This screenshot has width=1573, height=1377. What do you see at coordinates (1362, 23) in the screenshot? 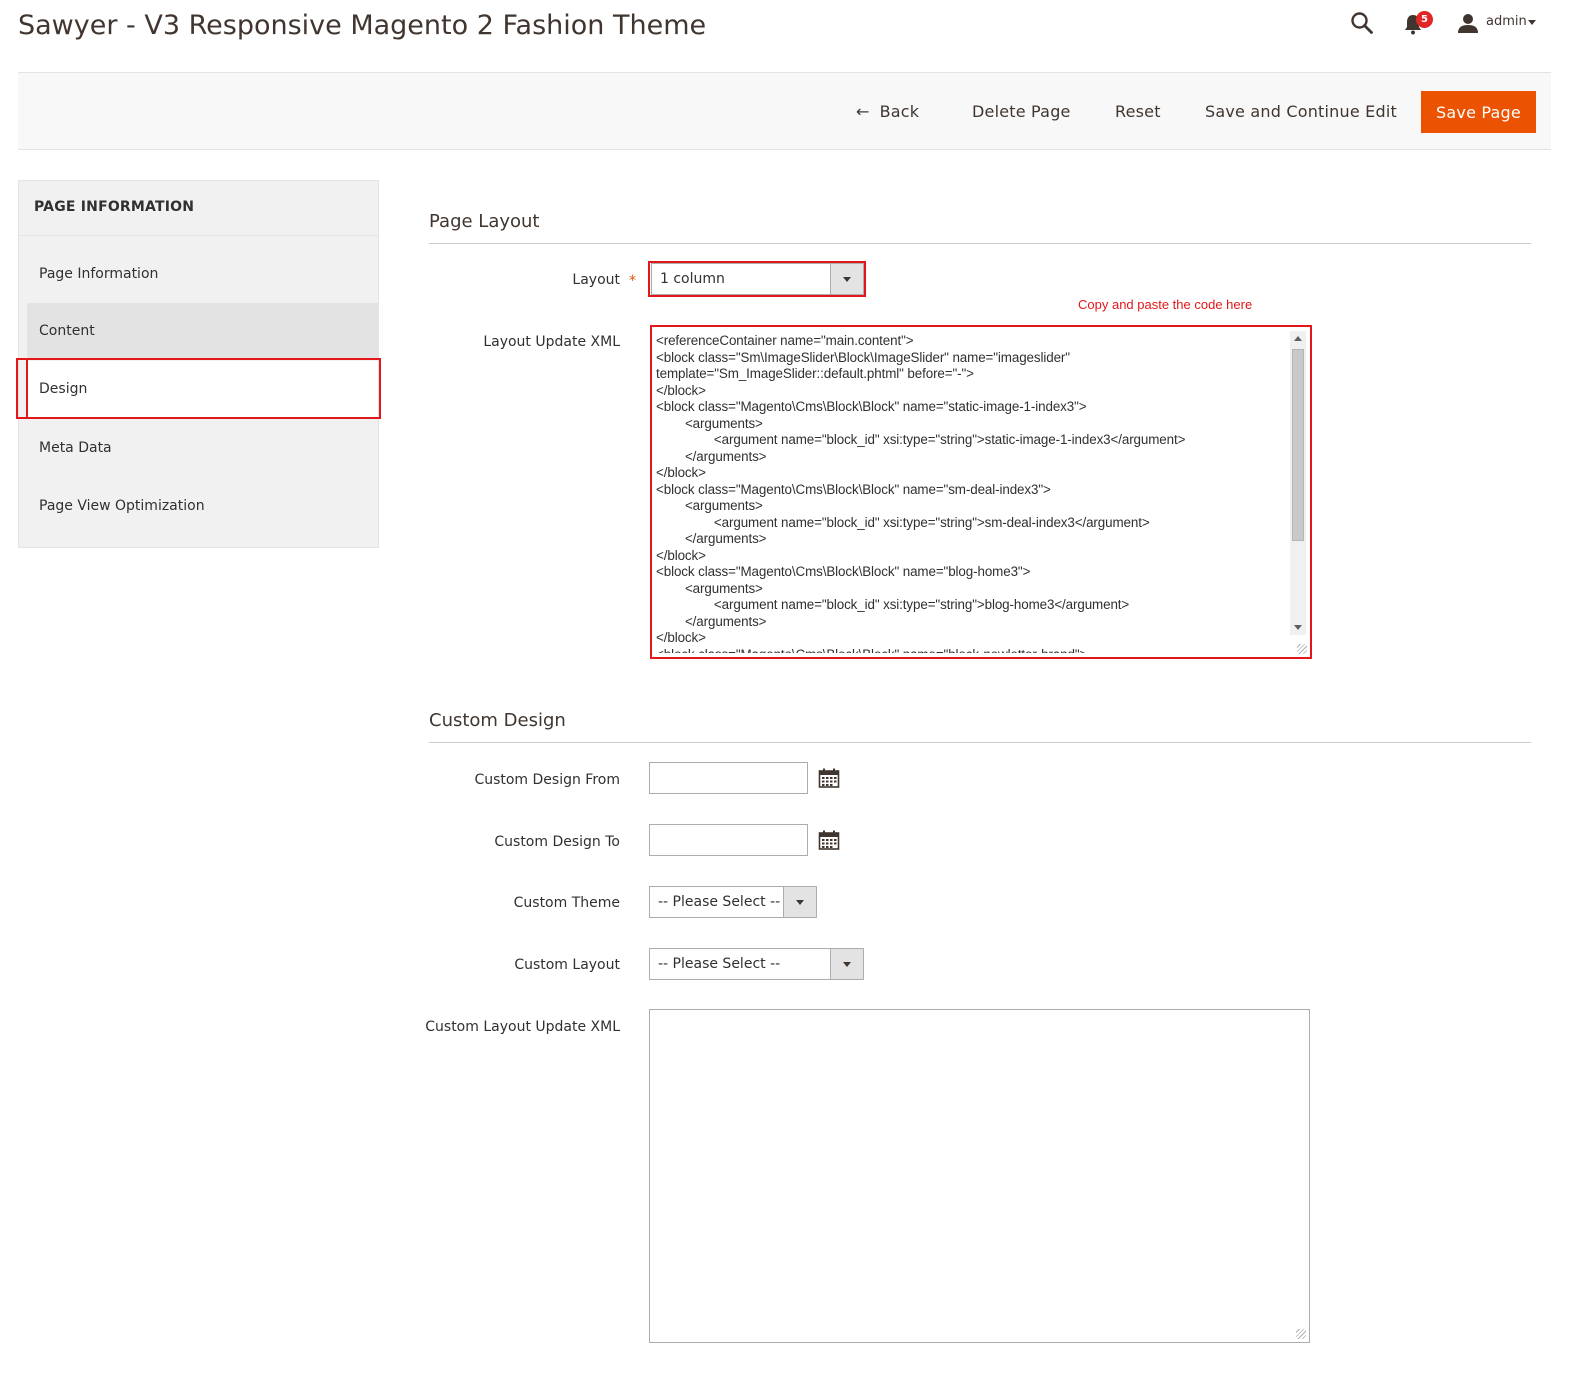
I see `search-icon` at bounding box center [1362, 23].